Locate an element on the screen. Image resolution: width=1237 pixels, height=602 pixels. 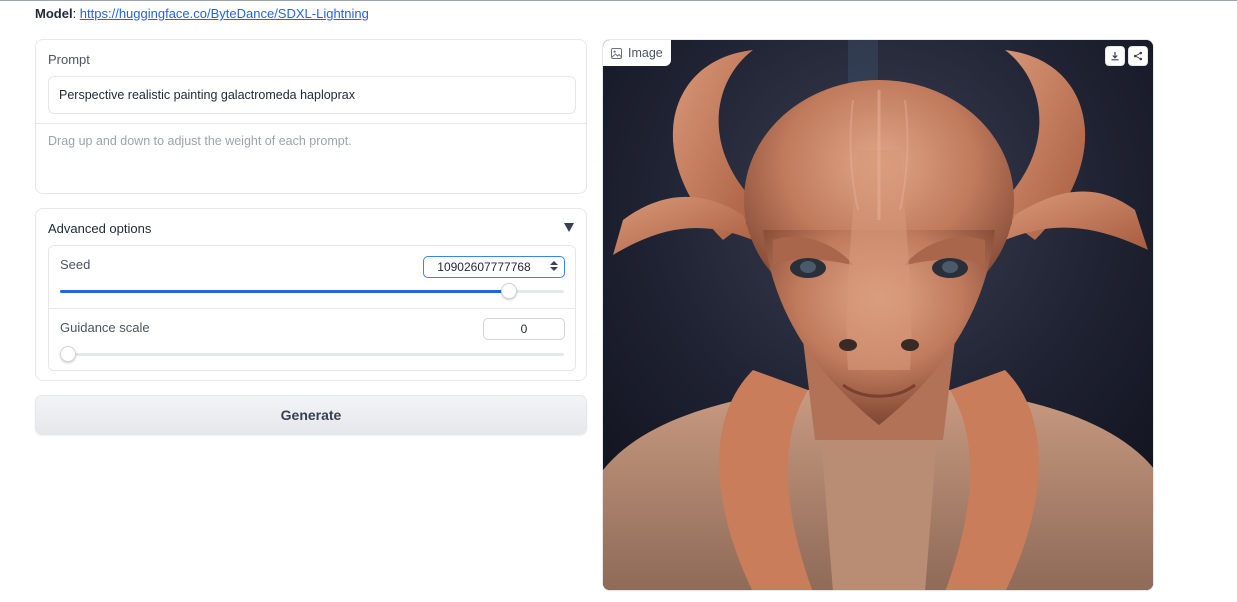
advanced-options-body: Seed 10902607777768 Guidance scale 0 is located at coordinates (312, 308).